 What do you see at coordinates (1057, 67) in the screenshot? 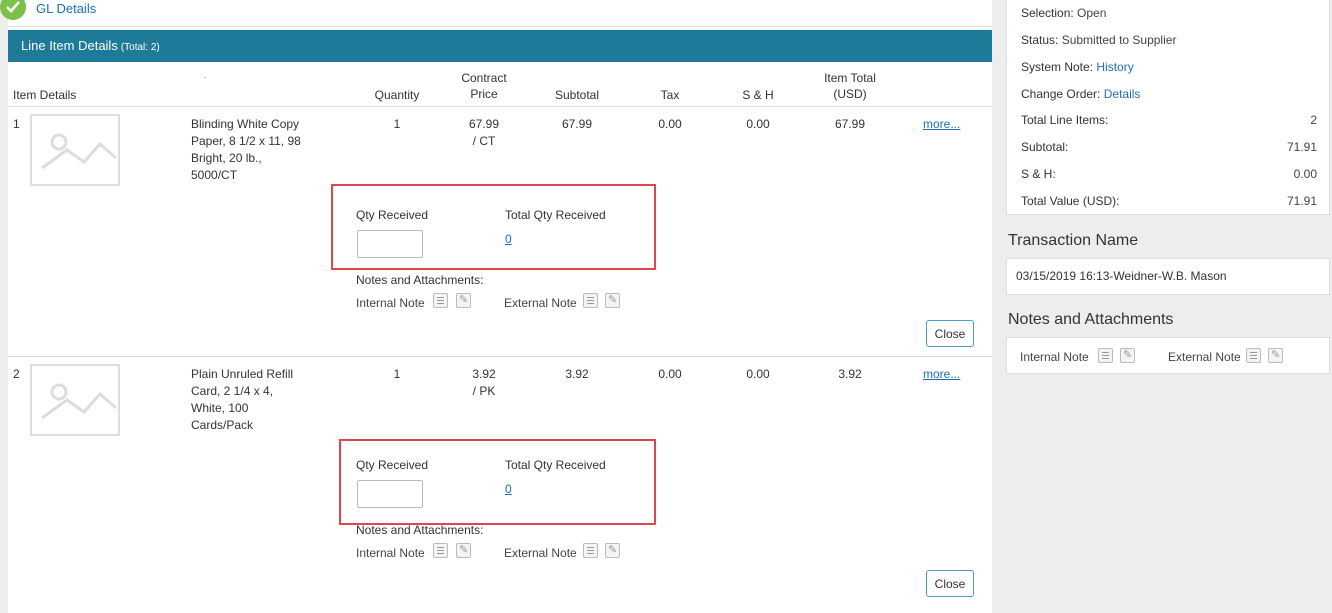
I see `system-note-label: System Note:` at bounding box center [1057, 67].